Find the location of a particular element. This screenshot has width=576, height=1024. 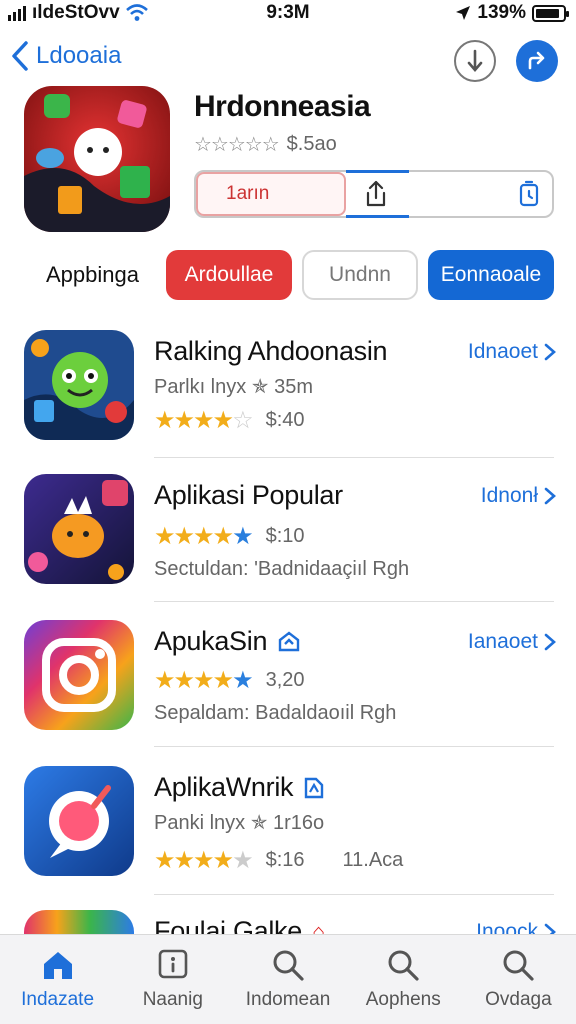

app-rating-value: $:10 is located at coordinates (285, 536).